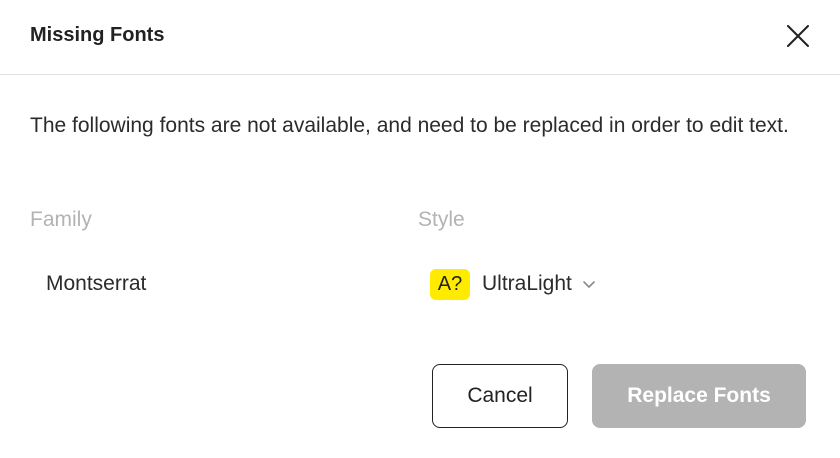 The image size is (840, 458). What do you see at coordinates (96, 283) in the screenshot?
I see `font-family-name: Montserrat` at bounding box center [96, 283].